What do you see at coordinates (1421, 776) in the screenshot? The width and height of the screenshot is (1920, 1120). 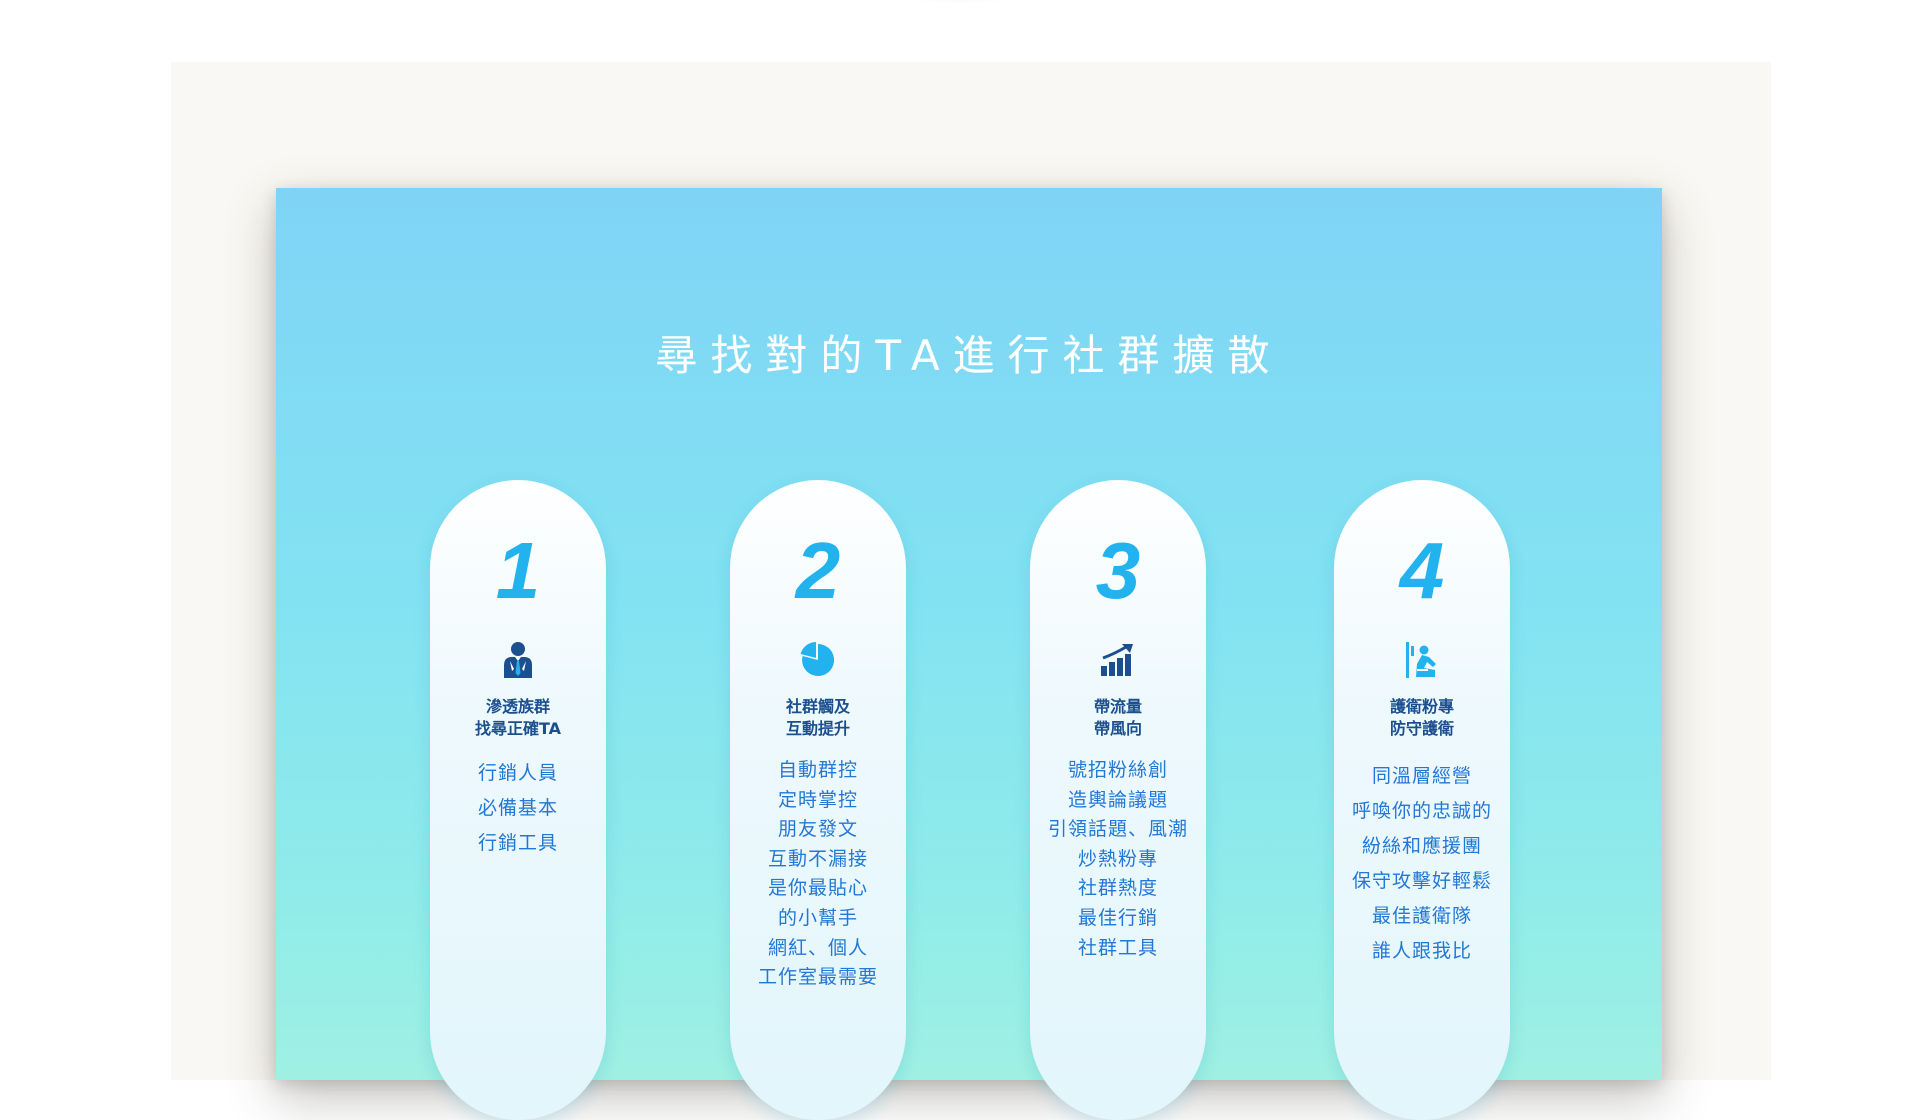 I see `step-description-line: 同溫層經營` at bounding box center [1421, 776].